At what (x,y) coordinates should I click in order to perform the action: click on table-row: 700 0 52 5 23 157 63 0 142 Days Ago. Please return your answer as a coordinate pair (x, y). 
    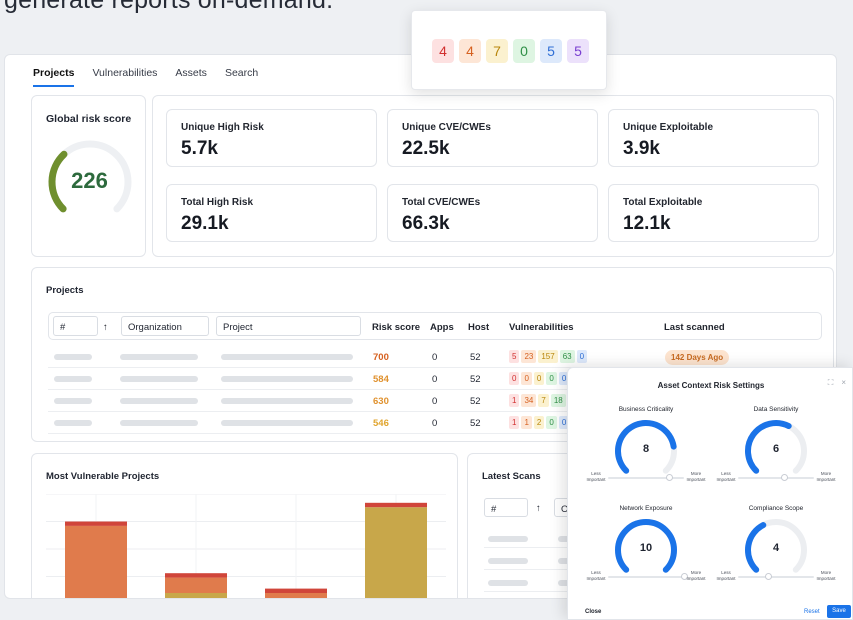
    Looking at the image, I should click on (435, 357).